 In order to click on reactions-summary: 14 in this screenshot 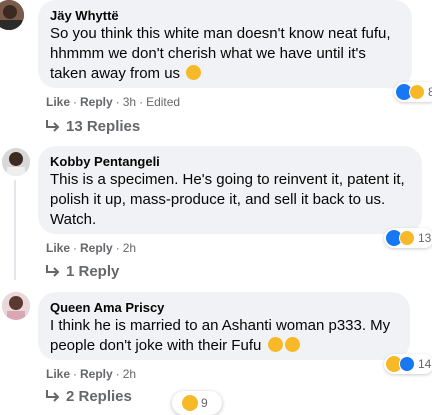, I will do `click(408, 364)`.